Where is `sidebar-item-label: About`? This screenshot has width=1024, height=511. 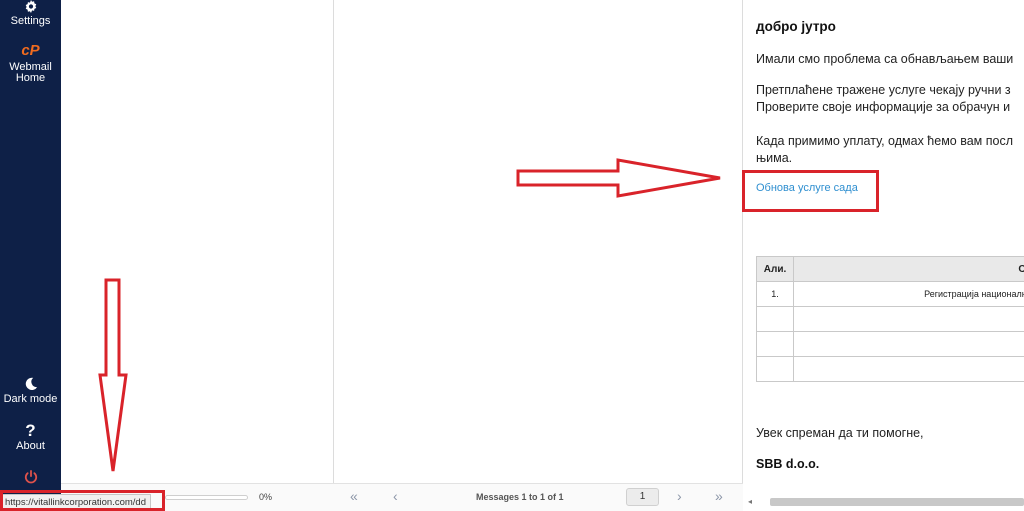
sidebar-item-label: About is located at coordinates (30, 446).